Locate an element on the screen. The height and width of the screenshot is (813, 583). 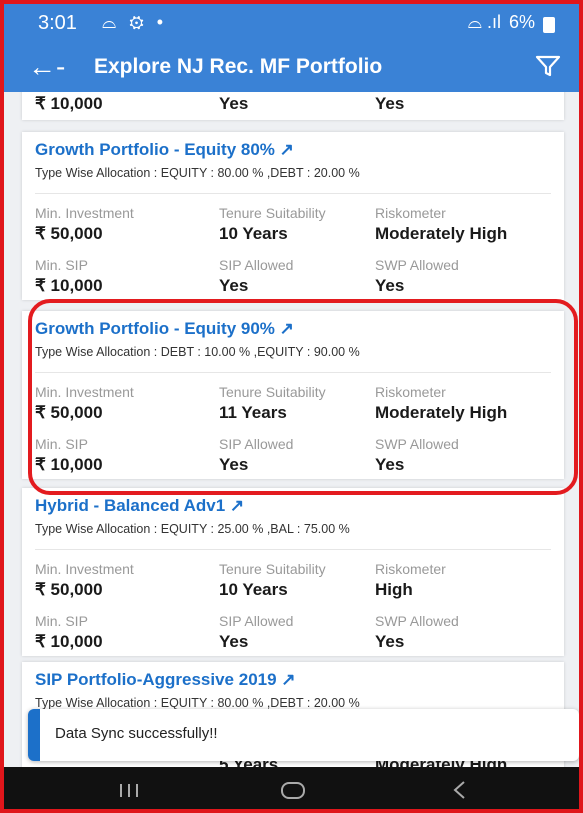
recents-button is located at coordinates (129, 788).